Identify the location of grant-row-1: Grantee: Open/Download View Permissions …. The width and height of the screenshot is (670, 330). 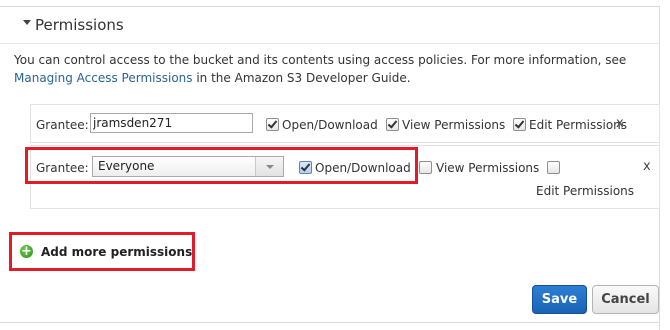
(345, 123).